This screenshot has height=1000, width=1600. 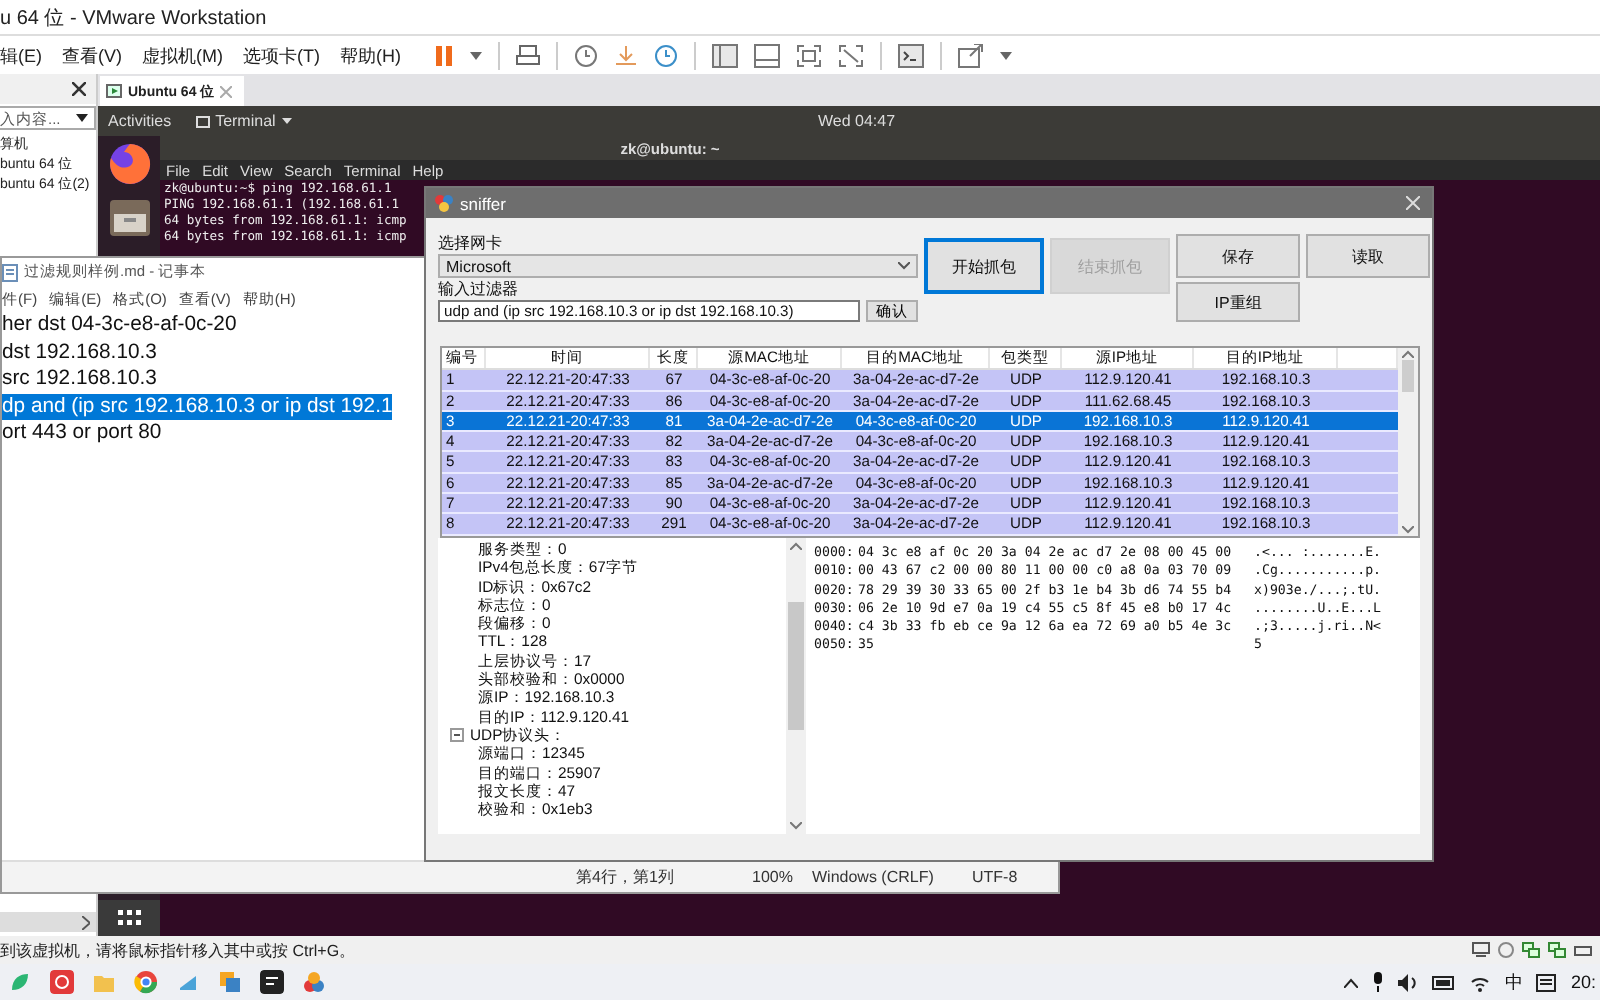 What do you see at coordinates (1238, 256) in the screenshot?
I see `action-button: 保存` at bounding box center [1238, 256].